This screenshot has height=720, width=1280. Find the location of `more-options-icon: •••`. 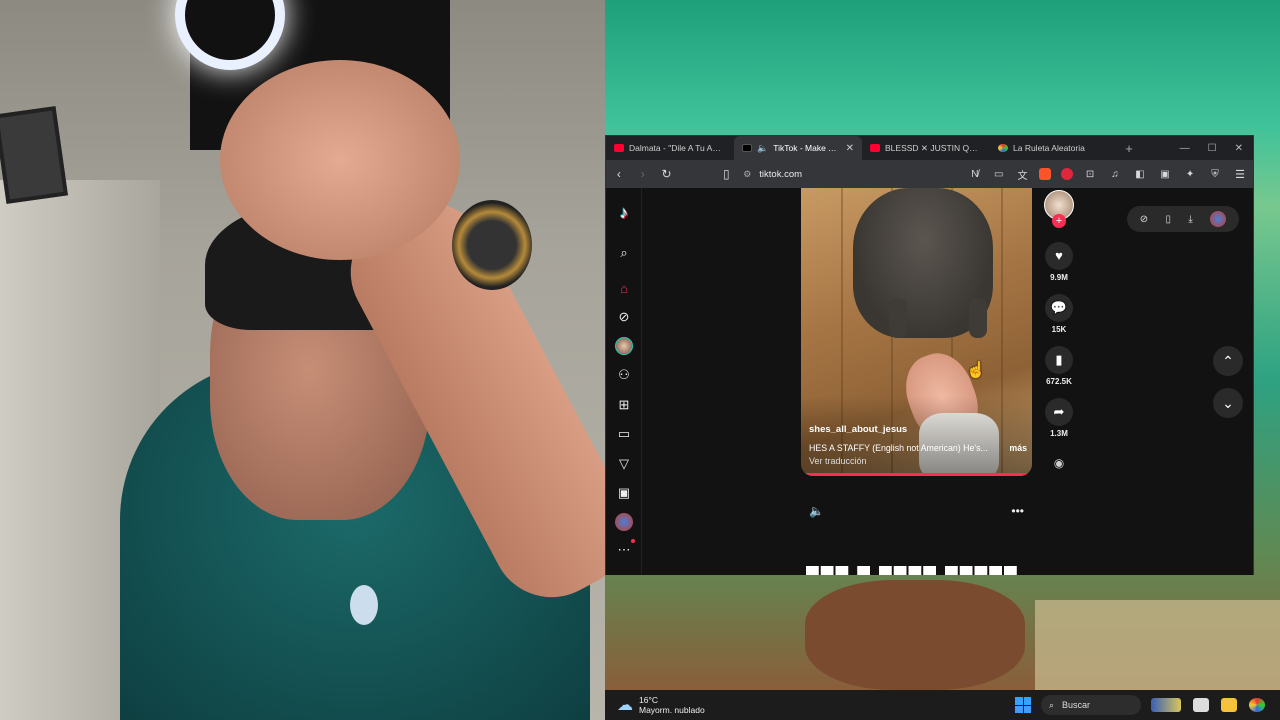

more-options-icon: ••• is located at coordinates (1017, 511).